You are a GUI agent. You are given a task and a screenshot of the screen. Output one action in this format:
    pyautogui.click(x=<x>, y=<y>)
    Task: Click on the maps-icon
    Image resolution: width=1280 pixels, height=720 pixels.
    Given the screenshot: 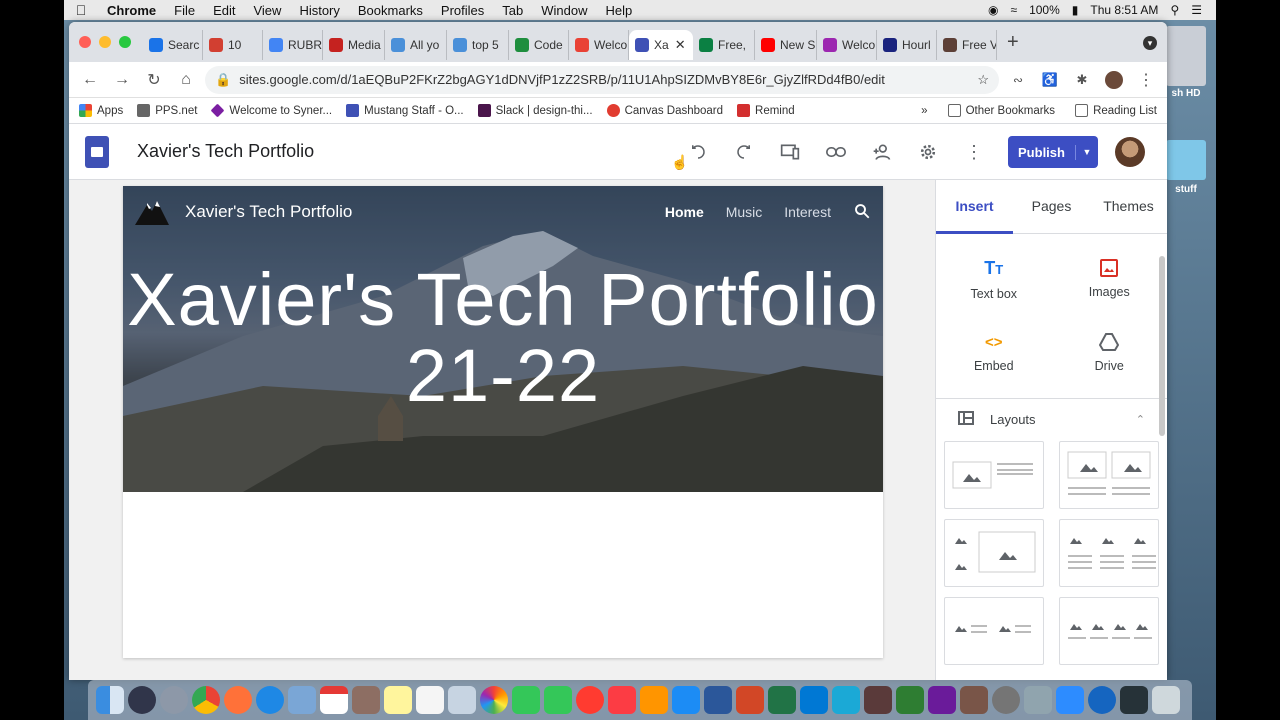 What is the action you would take?
    pyautogui.click(x=462, y=700)
    